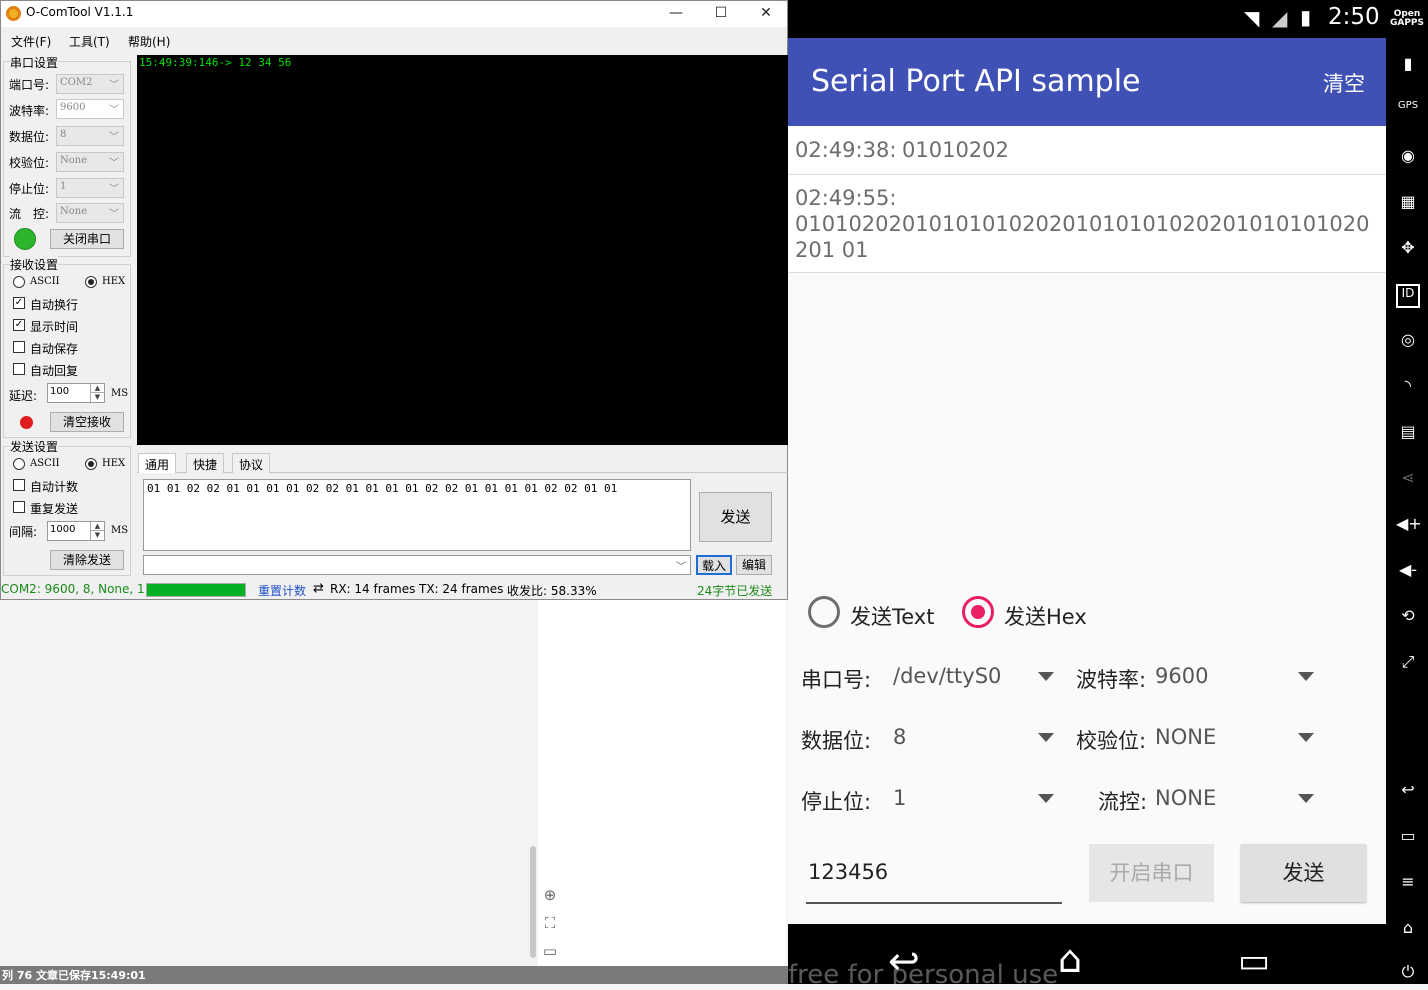  What do you see at coordinates (1407, 19) in the screenshot?
I see `open-gapps-icon: Open GAPPS` at bounding box center [1407, 19].